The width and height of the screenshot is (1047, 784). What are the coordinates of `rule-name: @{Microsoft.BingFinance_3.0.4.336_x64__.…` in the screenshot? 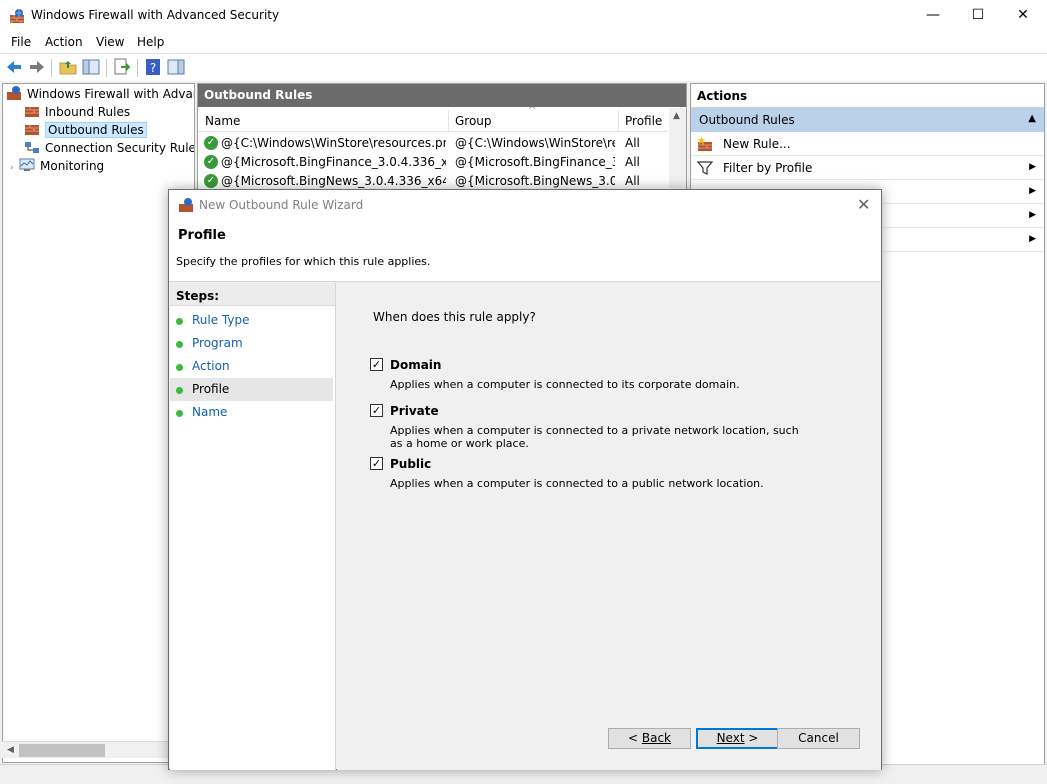 It's located at (333, 162).